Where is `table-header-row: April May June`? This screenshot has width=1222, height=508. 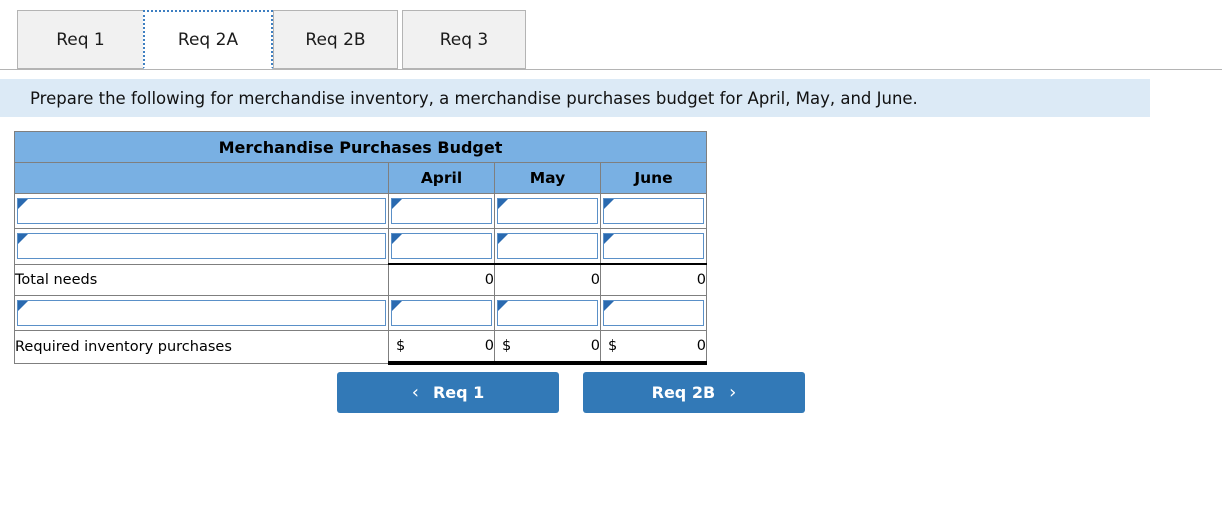
table-header-row: April May June is located at coordinates (360, 178).